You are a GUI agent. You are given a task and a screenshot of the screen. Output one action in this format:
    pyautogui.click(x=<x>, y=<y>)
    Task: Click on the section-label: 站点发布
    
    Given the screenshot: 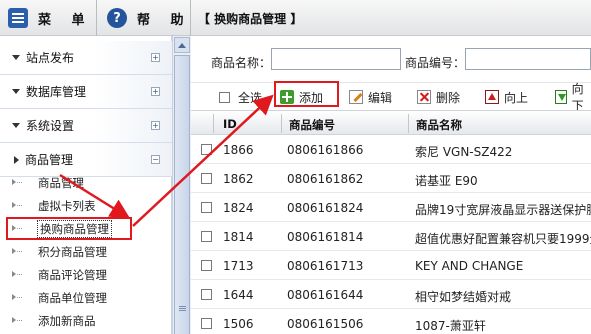 What is the action you would take?
    pyautogui.click(x=50, y=58)
    